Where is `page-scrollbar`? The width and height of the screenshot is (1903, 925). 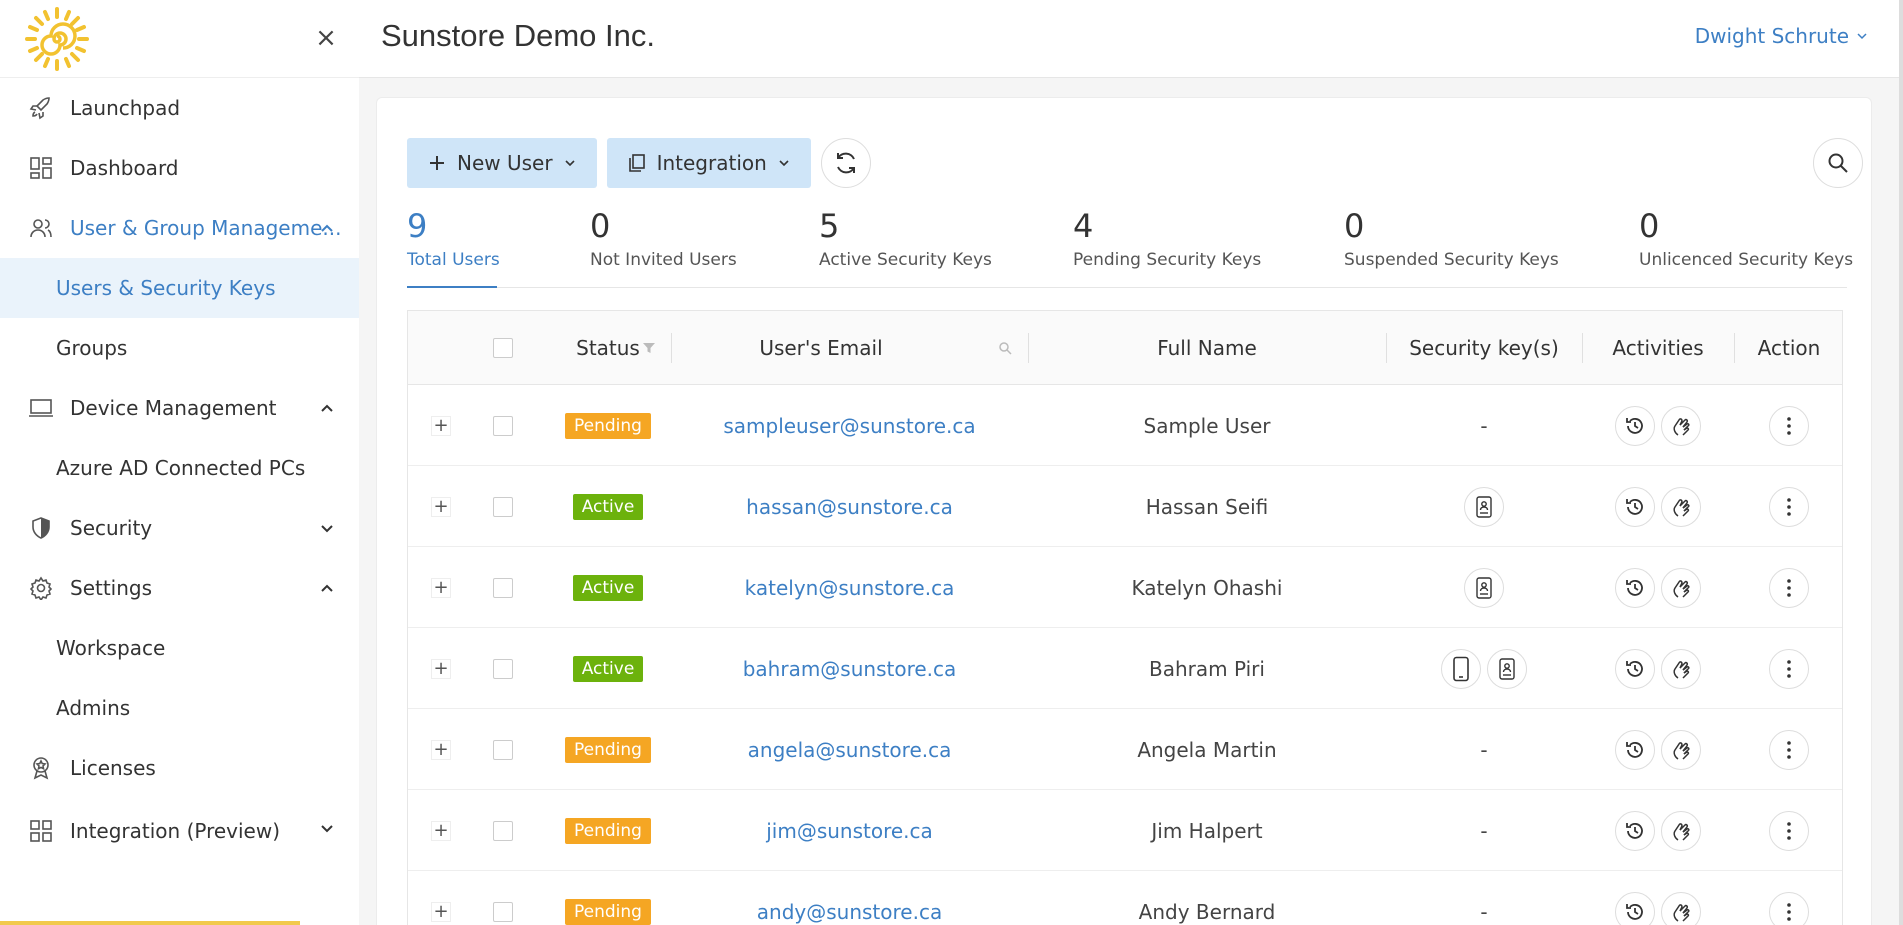 page-scrollbar is located at coordinates (1901, 462).